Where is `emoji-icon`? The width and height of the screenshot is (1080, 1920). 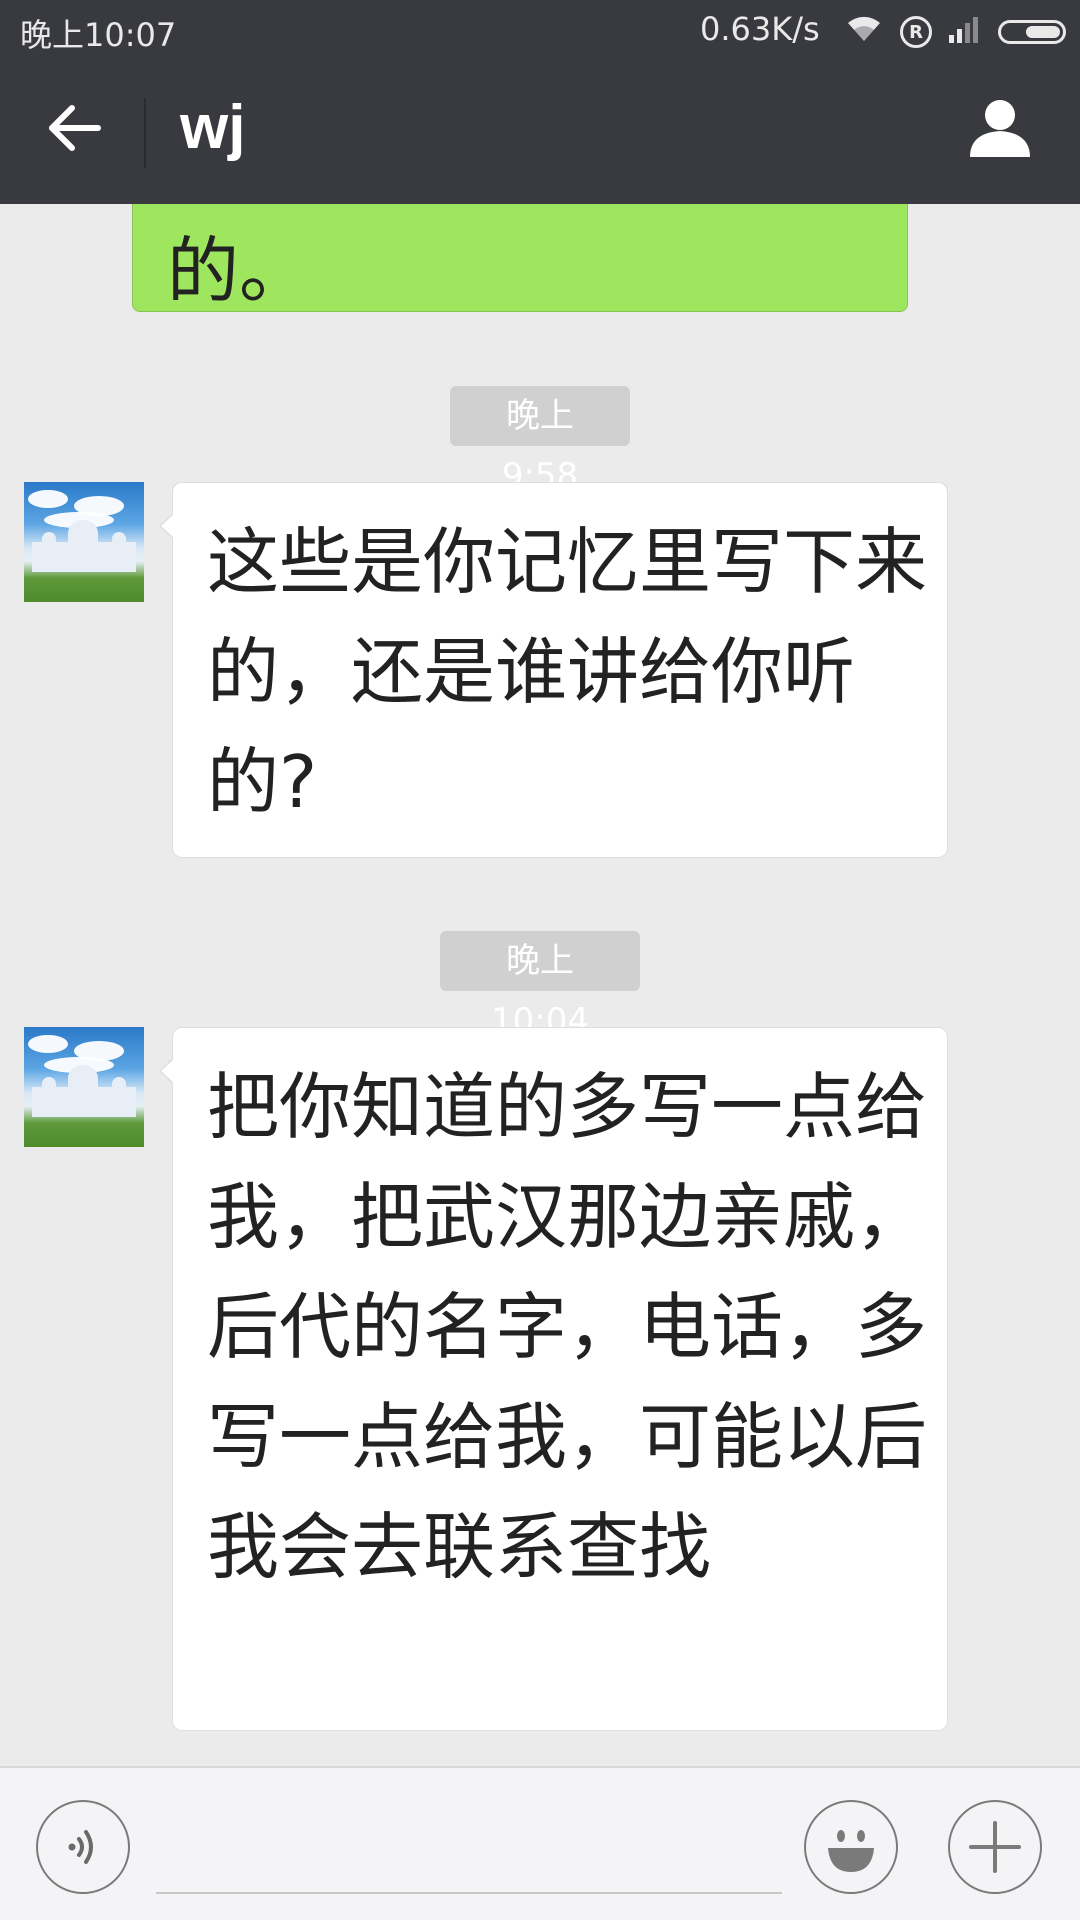
emoji-icon is located at coordinates (851, 1851).